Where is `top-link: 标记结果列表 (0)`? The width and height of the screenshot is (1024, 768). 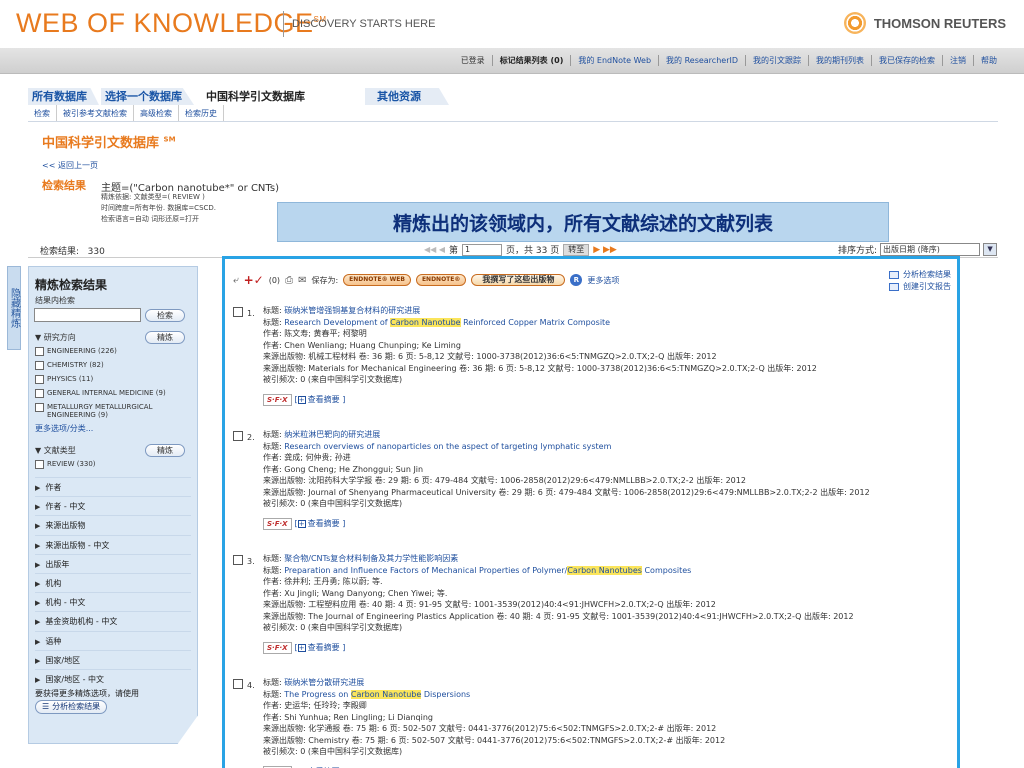
top-link: 标记结果列表 (0) is located at coordinates (531, 60).